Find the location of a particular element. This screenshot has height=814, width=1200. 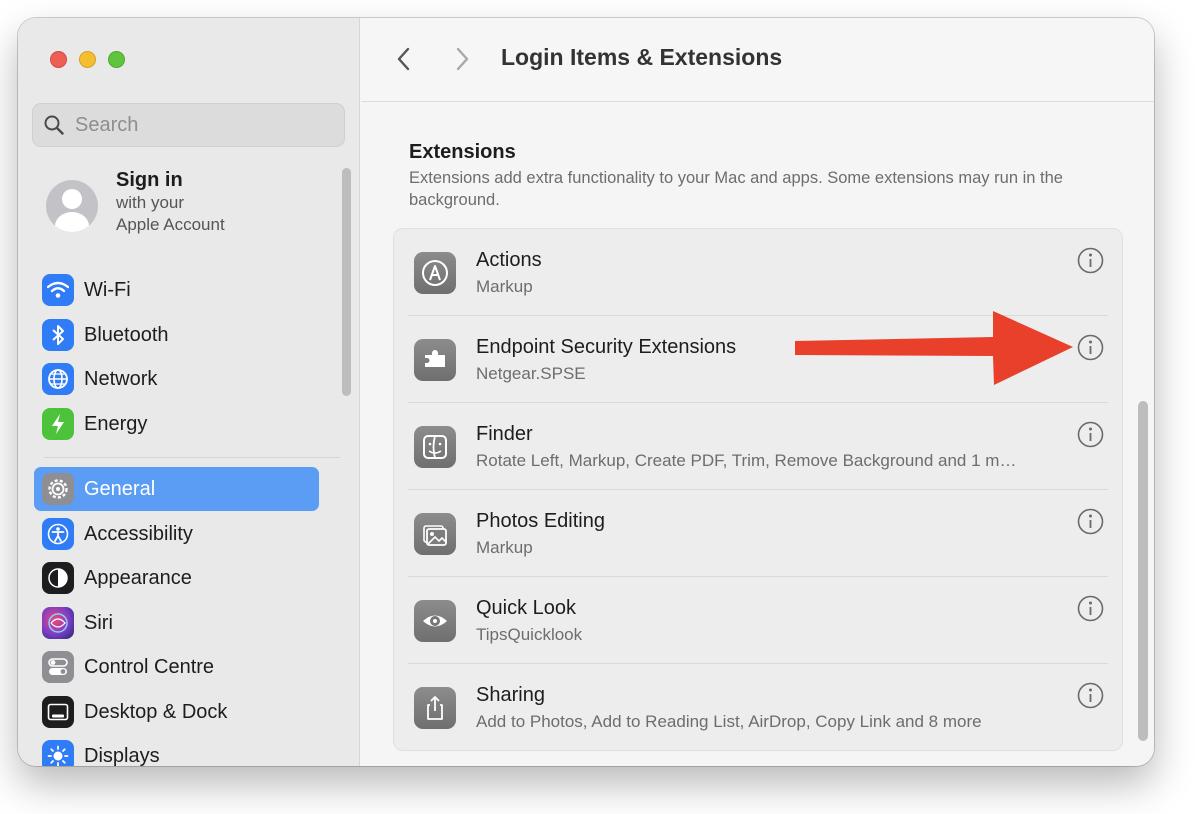

sidebar-item-label: Appearance is located at coordinates (138, 577).